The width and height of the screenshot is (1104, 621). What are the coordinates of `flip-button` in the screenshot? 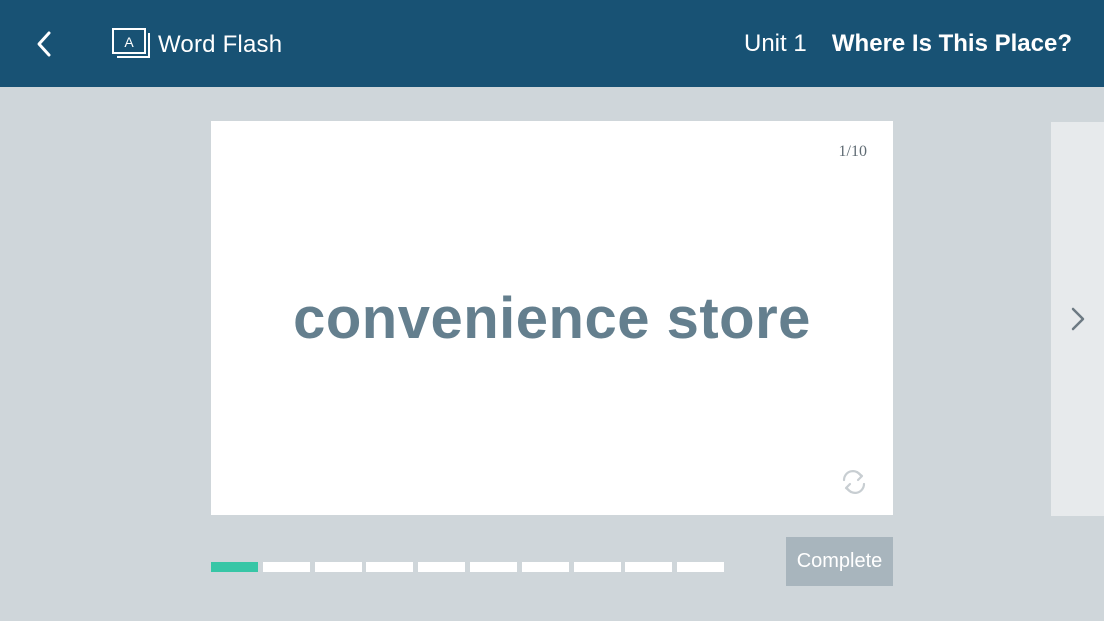 It's located at (854, 482).